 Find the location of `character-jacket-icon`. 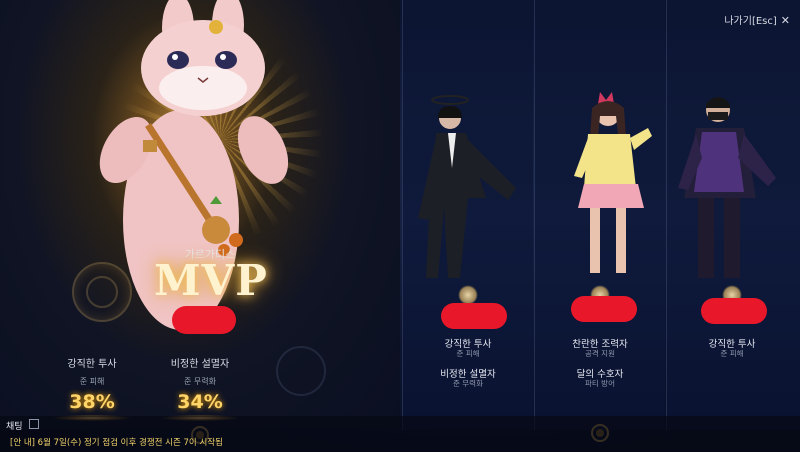

character-jacket-icon is located at coordinates (727, 187).